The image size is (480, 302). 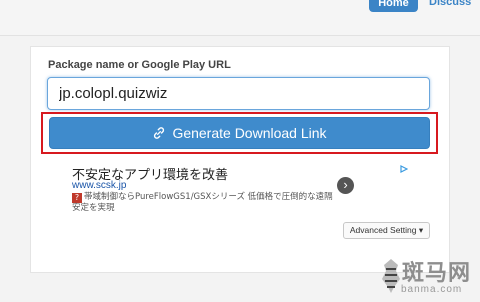 What do you see at coordinates (249, 133) in the screenshot?
I see `generate-button-label: Generate Download Link` at bounding box center [249, 133].